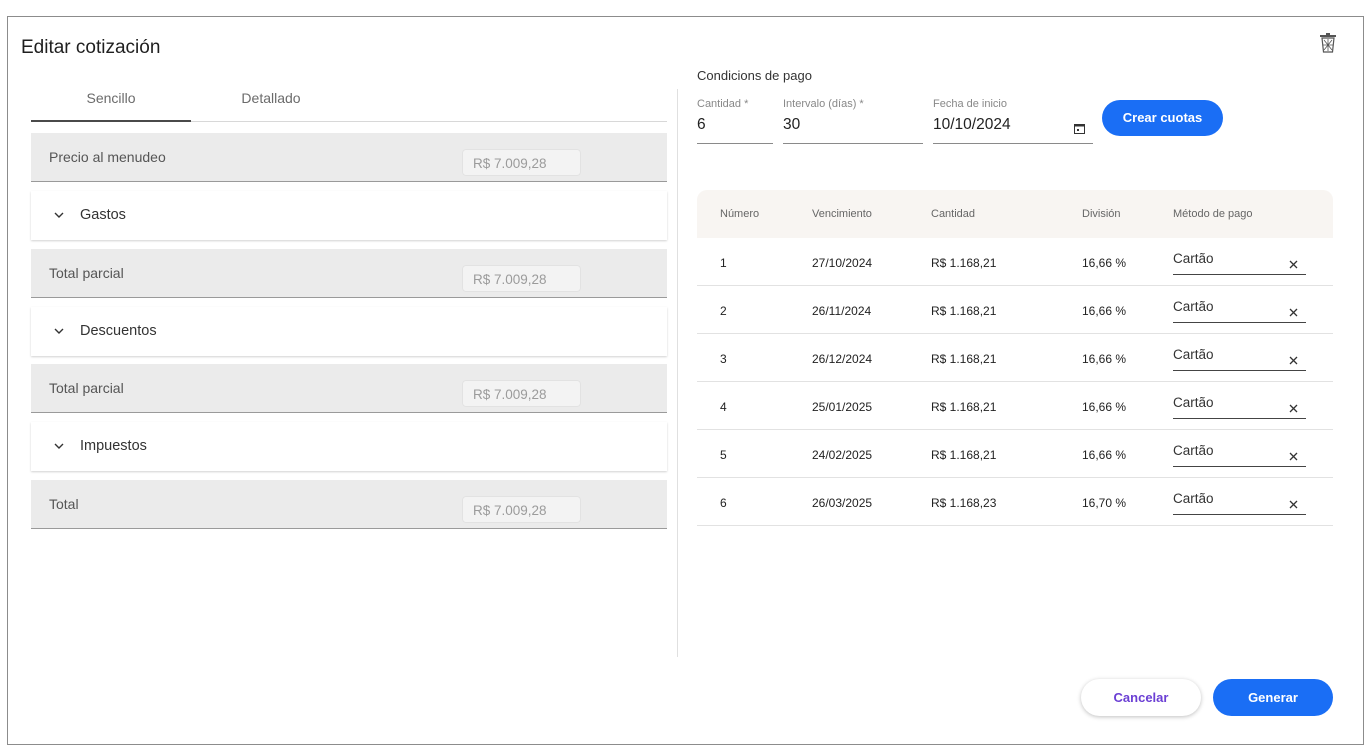 This screenshot has height=756, width=1371. I want to click on cell-amount: R$ 1.168,23, so click(964, 503).